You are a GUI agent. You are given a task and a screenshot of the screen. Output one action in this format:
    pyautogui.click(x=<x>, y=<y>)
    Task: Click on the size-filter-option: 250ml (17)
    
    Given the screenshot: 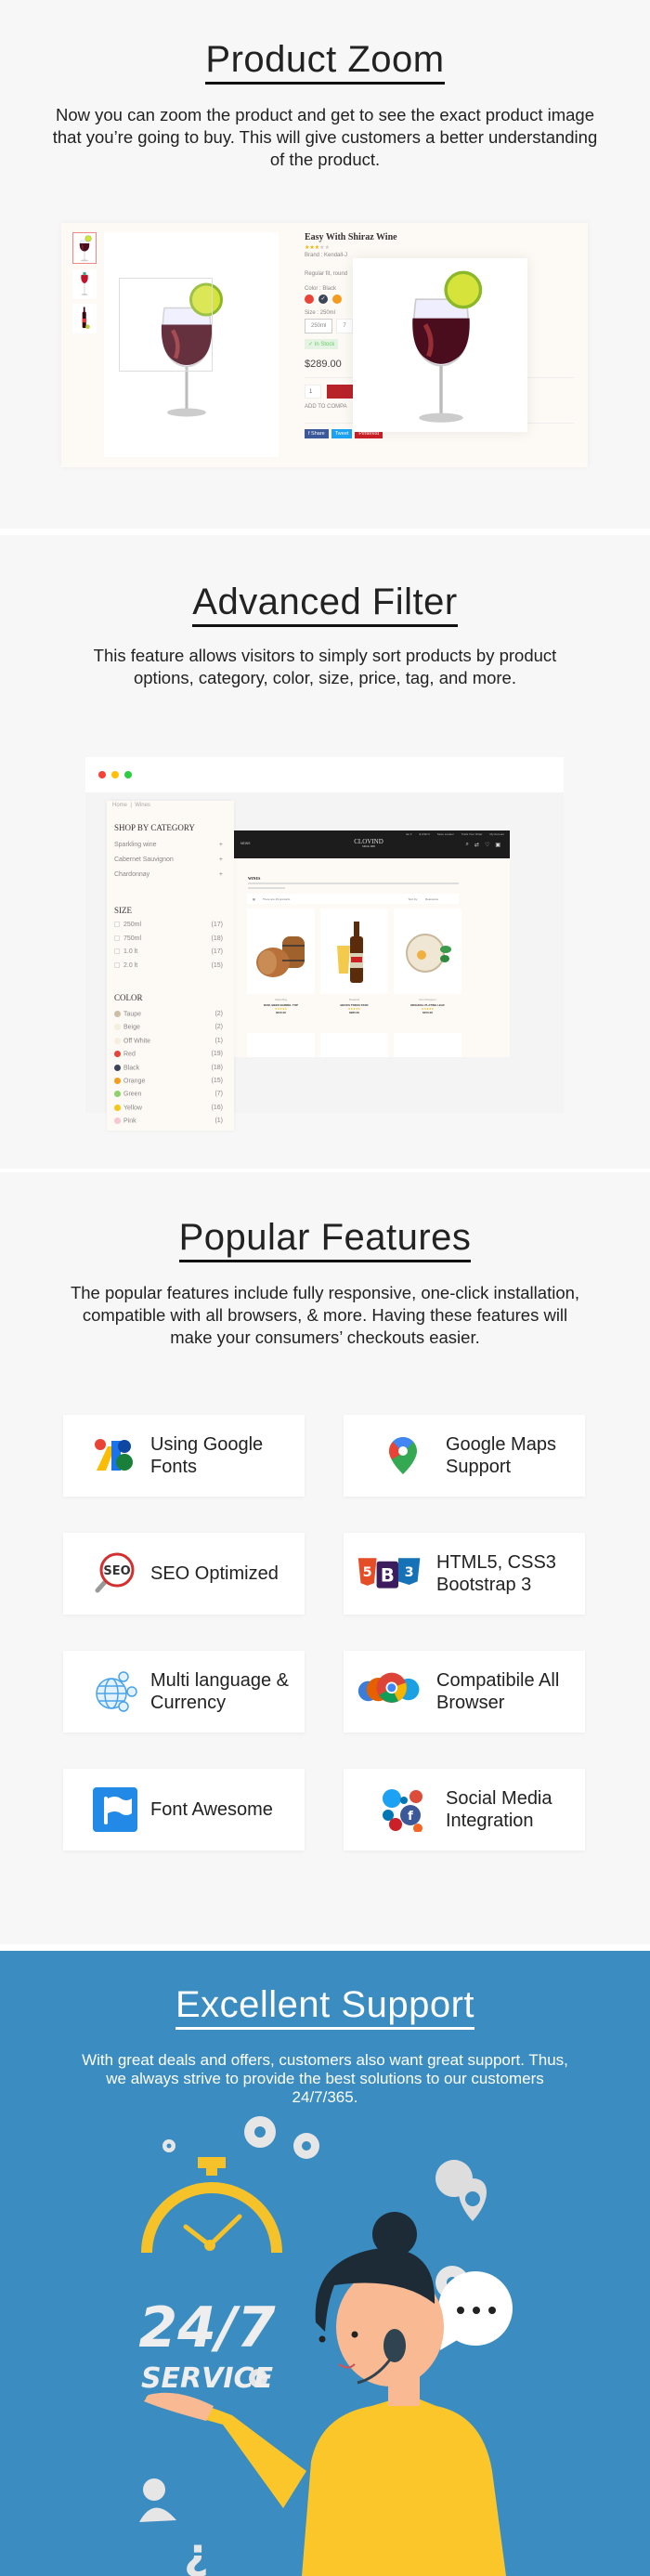 What is the action you would take?
    pyautogui.click(x=168, y=925)
    